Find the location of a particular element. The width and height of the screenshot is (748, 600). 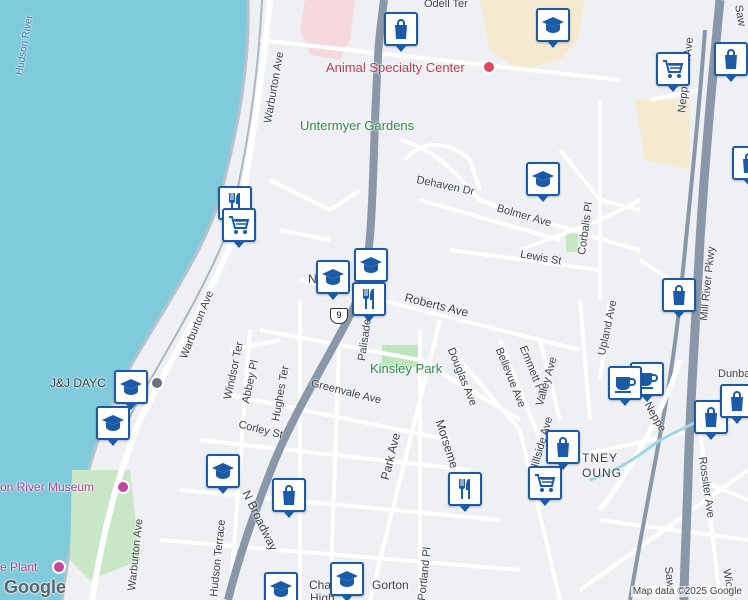

whitney-label: TNEY is located at coordinates (600, 458).